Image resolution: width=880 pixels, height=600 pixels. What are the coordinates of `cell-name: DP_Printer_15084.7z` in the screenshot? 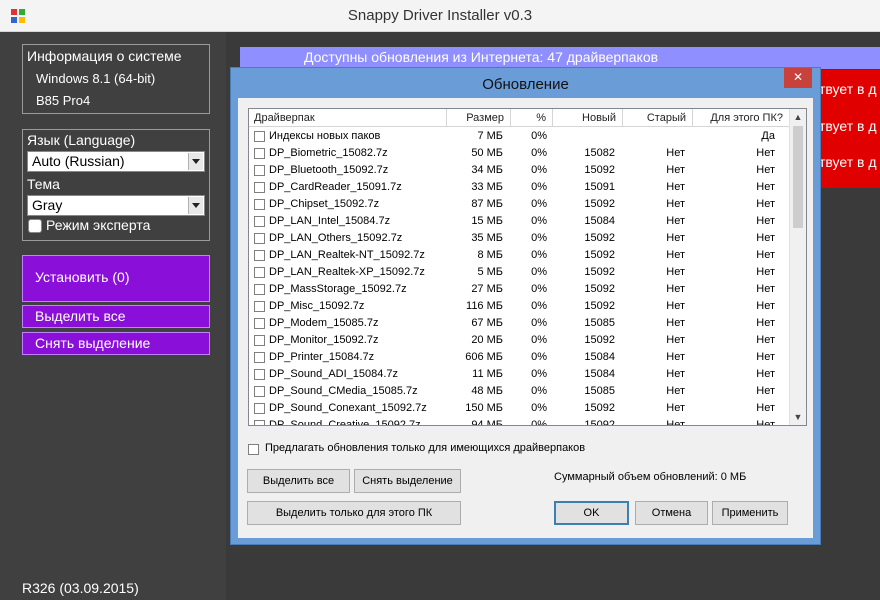 It's located at (322, 357).